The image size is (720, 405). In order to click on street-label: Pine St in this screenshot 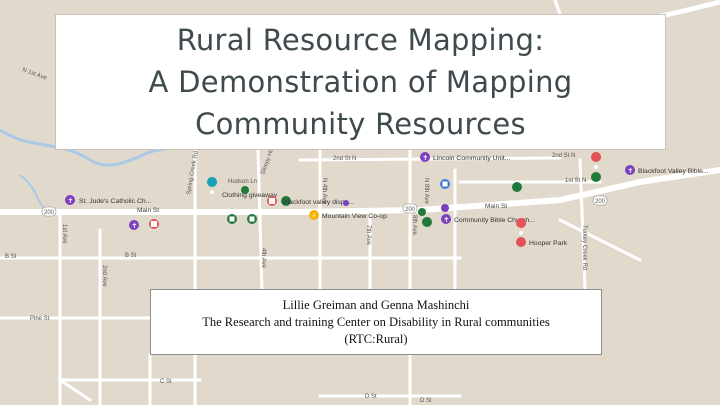, I will do `click(40, 319)`.